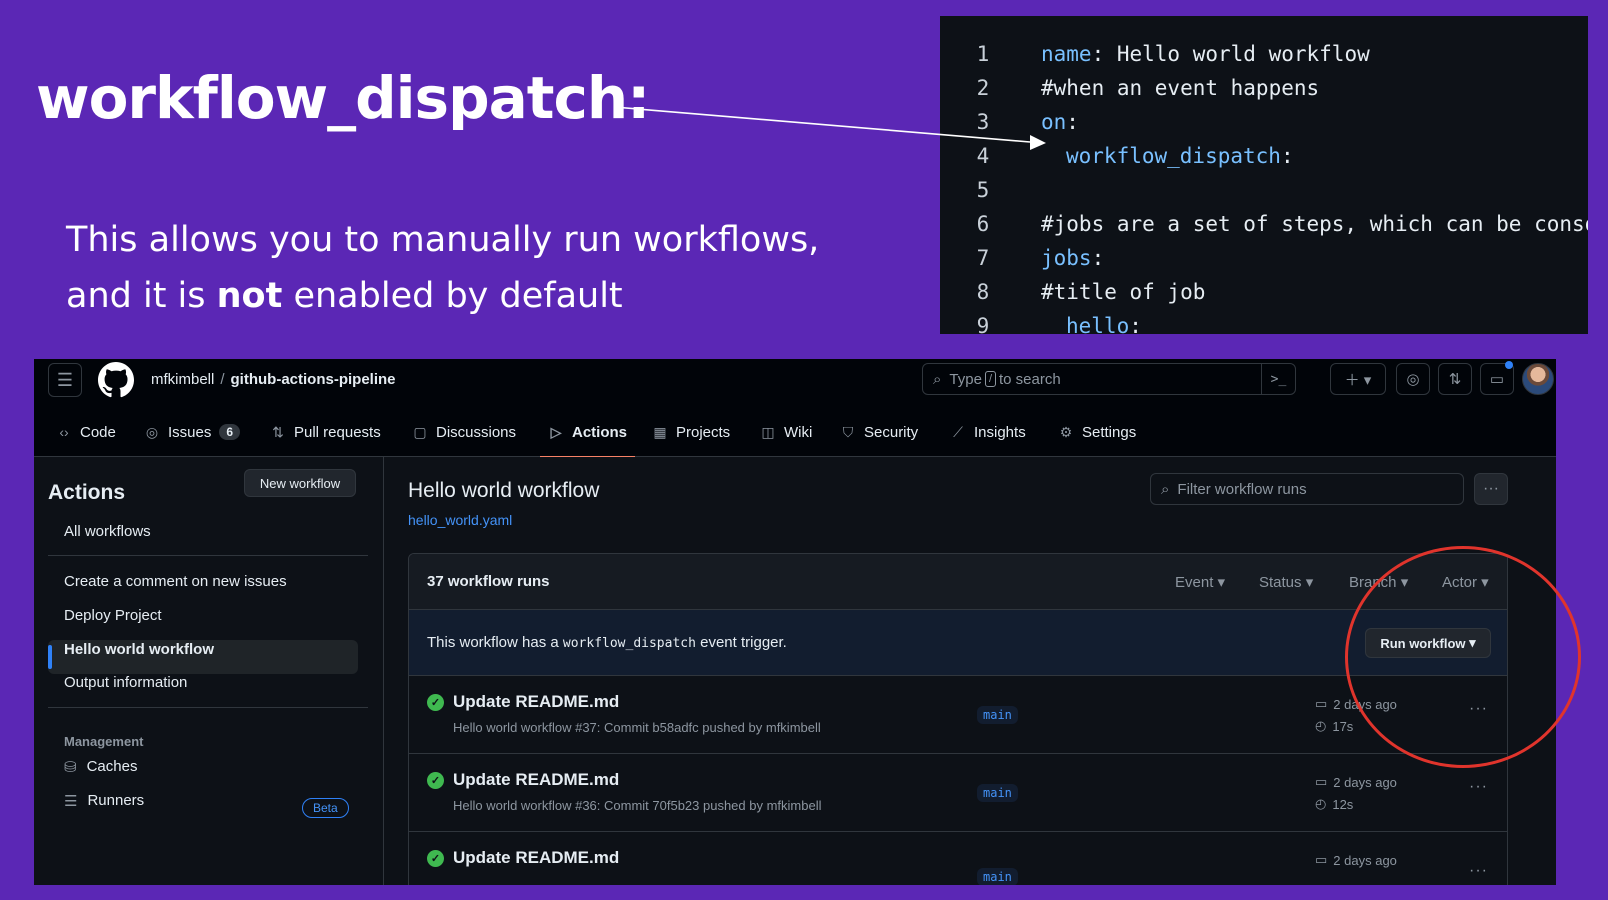 This screenshot has height=900, width=1608. I want to click on sidebar-item-hello-world: Hello world workflow, so click(139, 649).